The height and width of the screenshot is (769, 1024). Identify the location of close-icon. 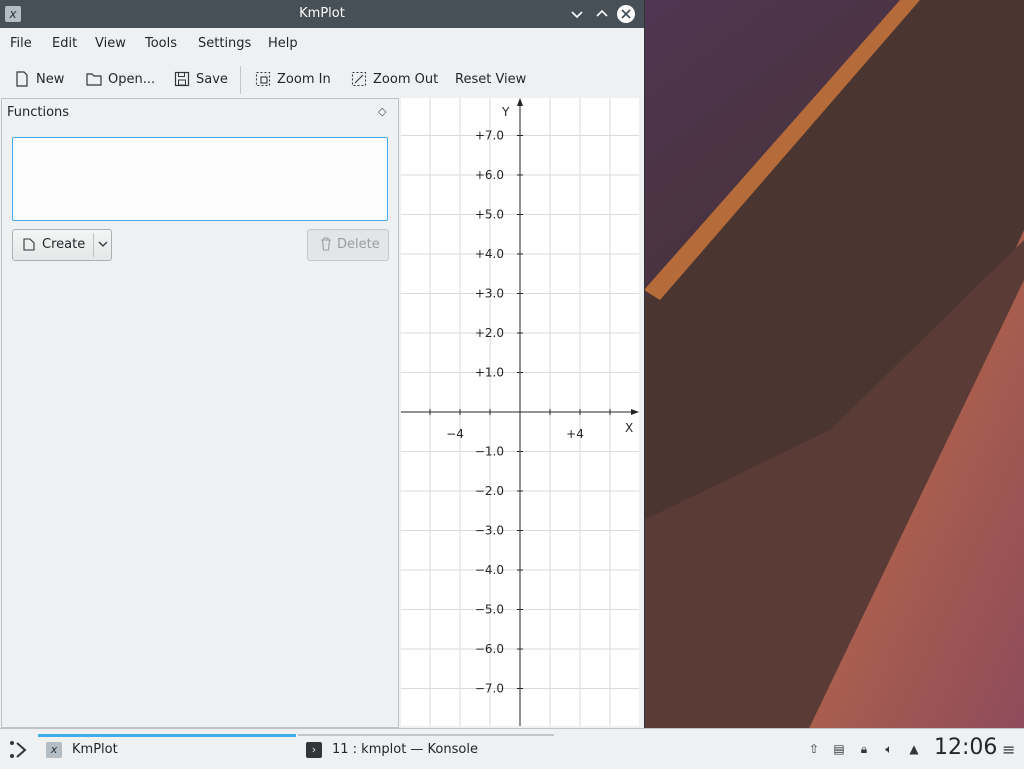
(626, 14).